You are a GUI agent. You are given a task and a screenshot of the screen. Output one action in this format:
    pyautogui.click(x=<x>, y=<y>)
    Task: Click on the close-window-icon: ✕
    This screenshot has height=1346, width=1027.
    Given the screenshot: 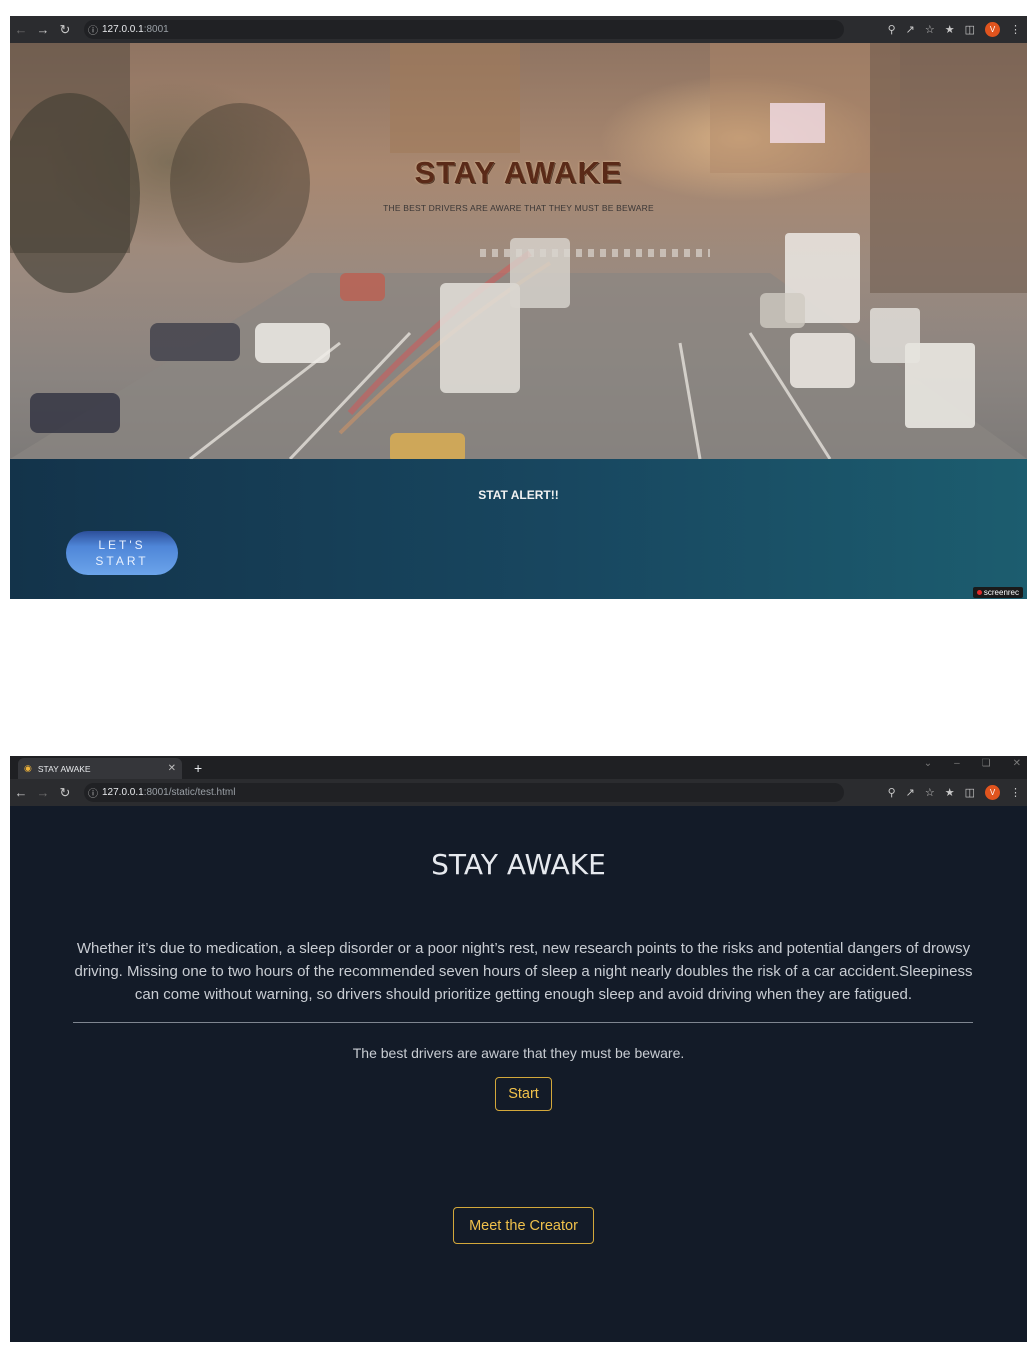 What is the action you would take?
    pyautogui.click(x=1017, y=763)
    